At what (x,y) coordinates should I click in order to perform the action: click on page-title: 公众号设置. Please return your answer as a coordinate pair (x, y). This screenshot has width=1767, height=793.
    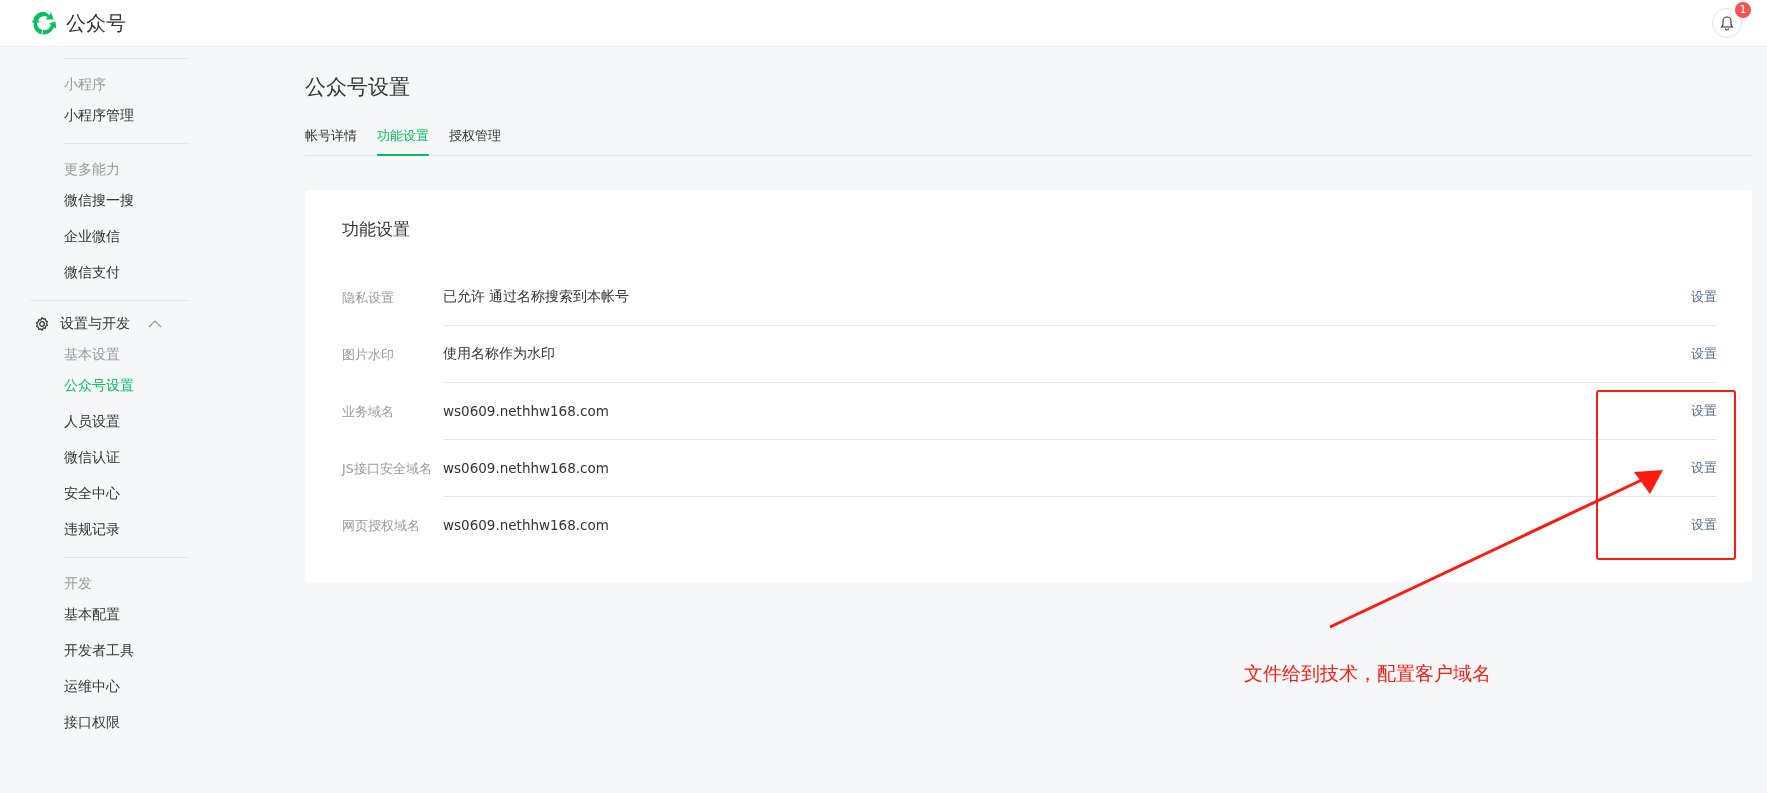
    Looking at the image, I should click on (358, 87).